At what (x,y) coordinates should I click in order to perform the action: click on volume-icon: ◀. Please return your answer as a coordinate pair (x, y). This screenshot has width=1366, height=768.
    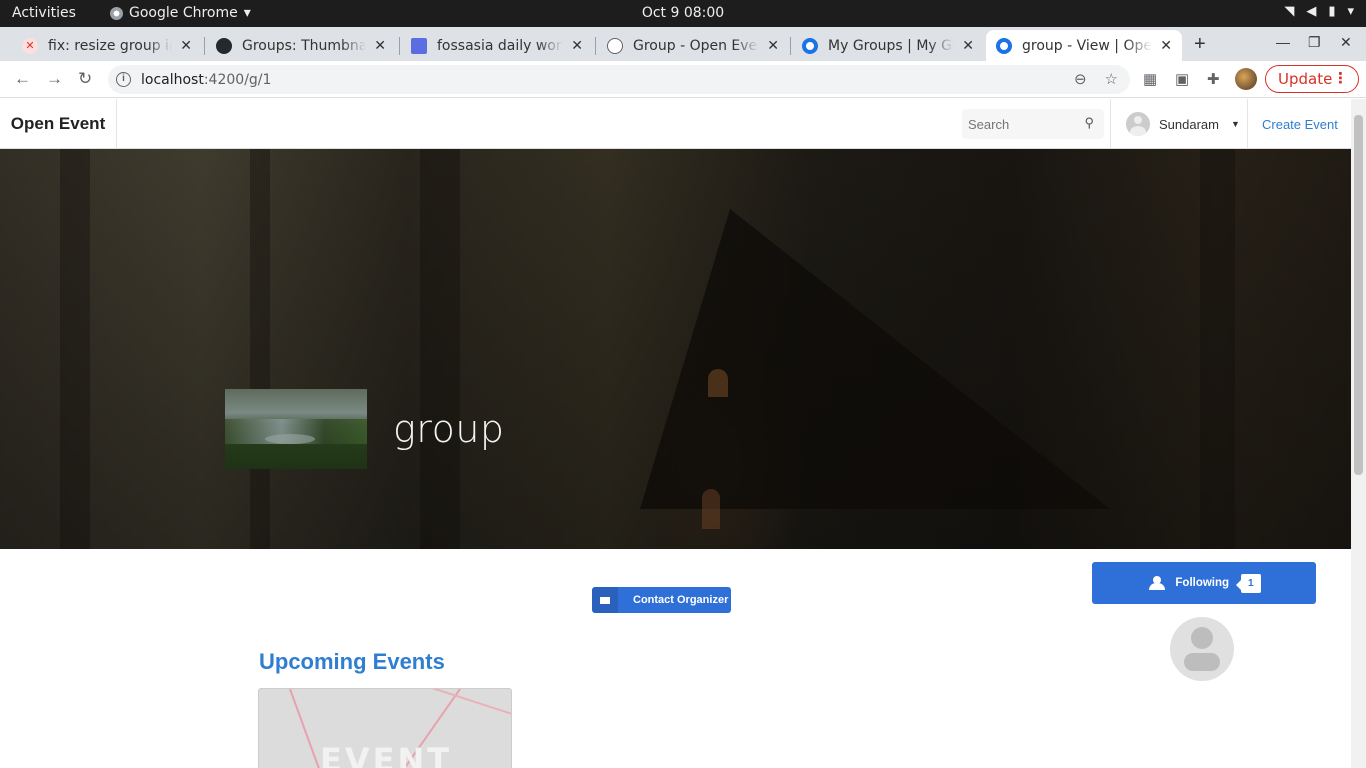
    Looking at the image, I should click on (1311, 11).